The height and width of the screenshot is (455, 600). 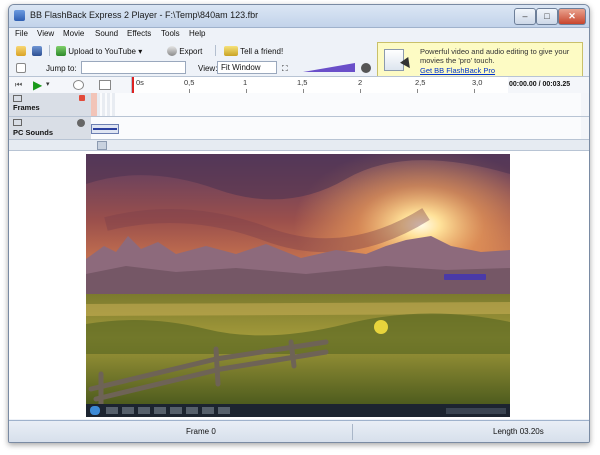 What do you see at coordinates (465, 277) in the screenshot?
I see `overlay-toolbar-icon` at bounding box center [465, 277].